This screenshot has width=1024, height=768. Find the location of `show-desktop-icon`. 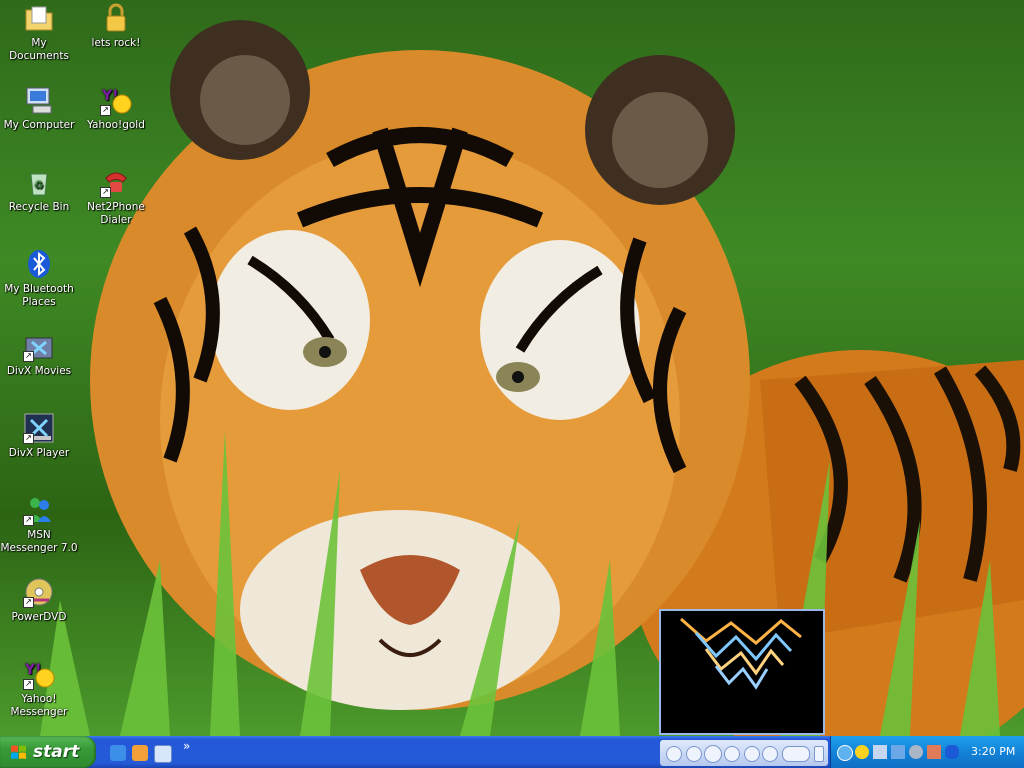

show-desktop-icon is located at coordinates (163, 754).